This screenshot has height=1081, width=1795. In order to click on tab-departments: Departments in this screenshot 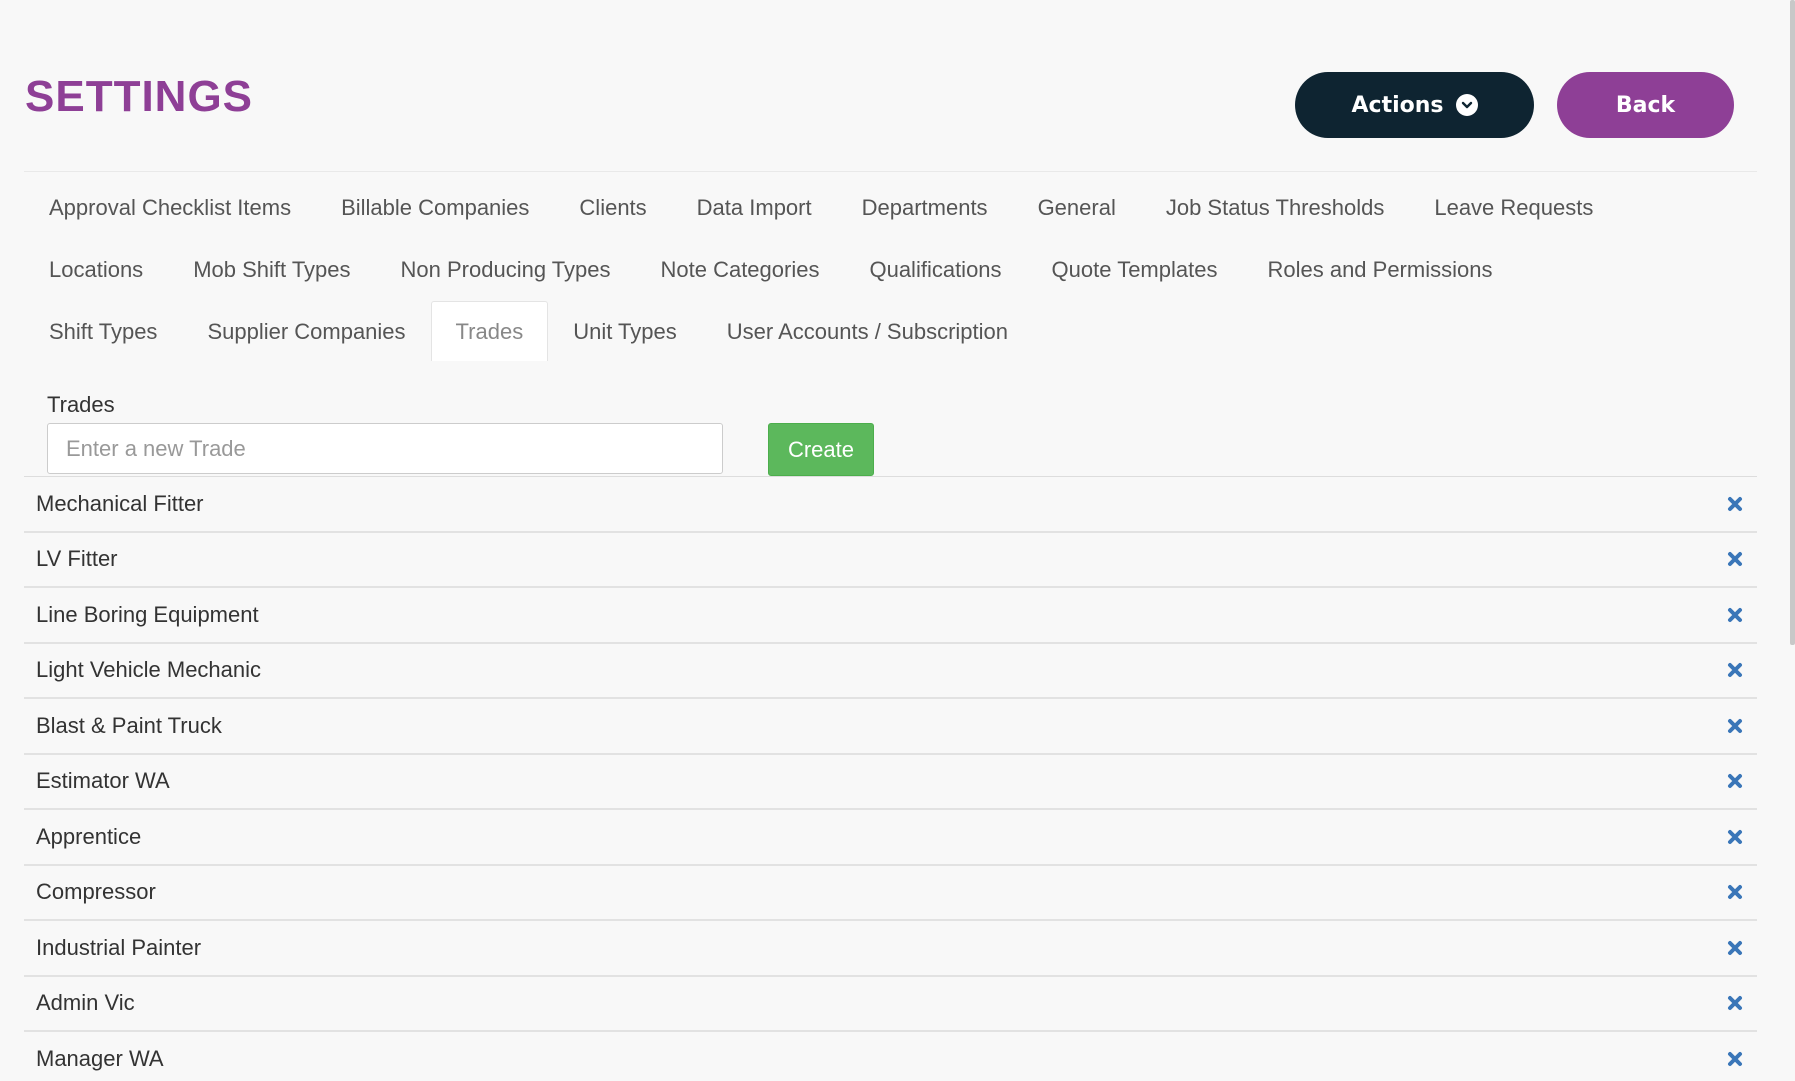, I will do `click(925, 207)`.